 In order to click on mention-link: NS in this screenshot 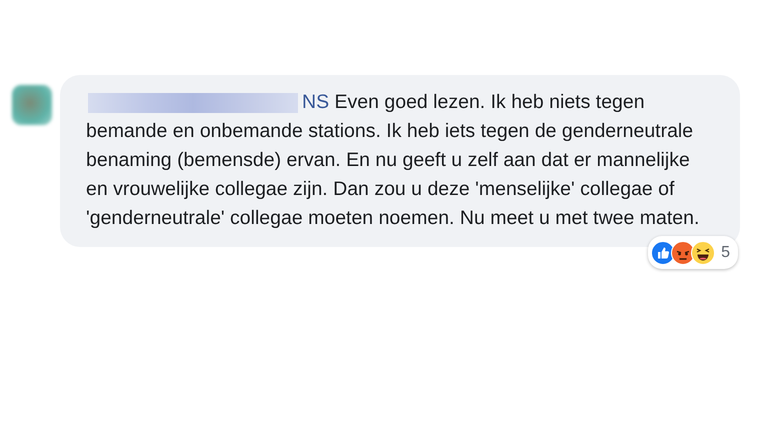, I will do `click(316, 102)`.